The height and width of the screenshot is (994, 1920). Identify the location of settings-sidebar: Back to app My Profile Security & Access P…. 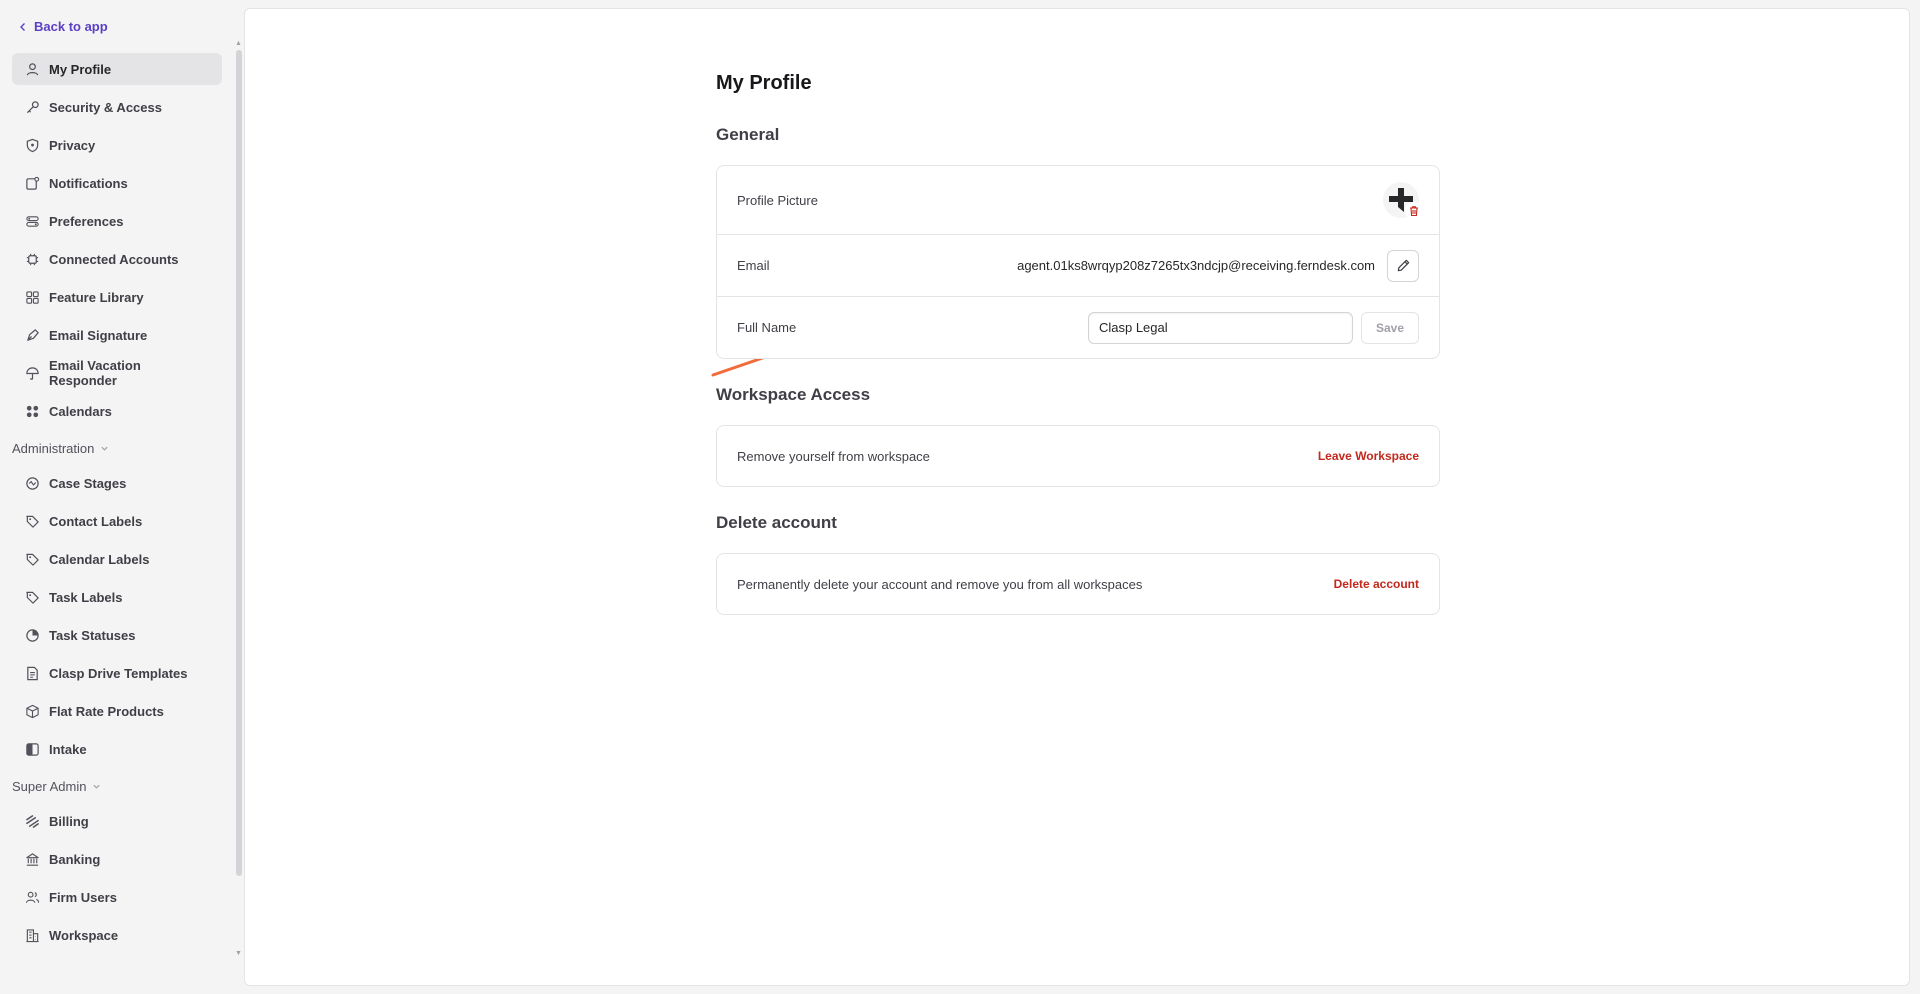
(122, 497).